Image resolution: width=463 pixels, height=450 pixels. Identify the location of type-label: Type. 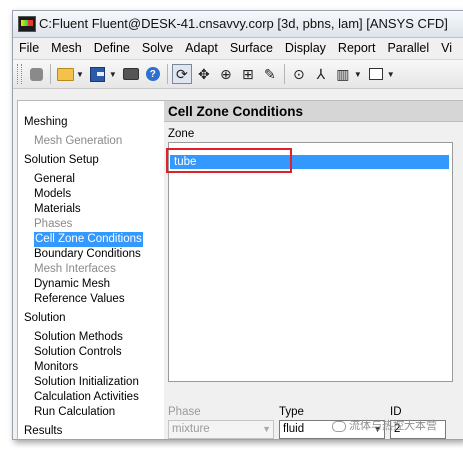
(291, 412).